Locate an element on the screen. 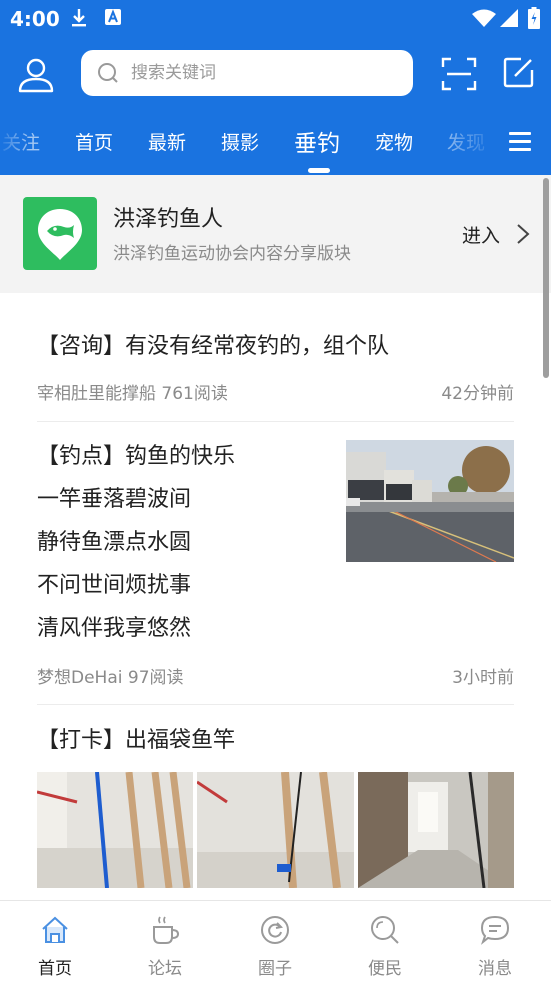  forum-card: 洪泽钓鱼人 洪泽钓鱼运动协会内容分享版块 进入 is located at coordinates (275, 234).